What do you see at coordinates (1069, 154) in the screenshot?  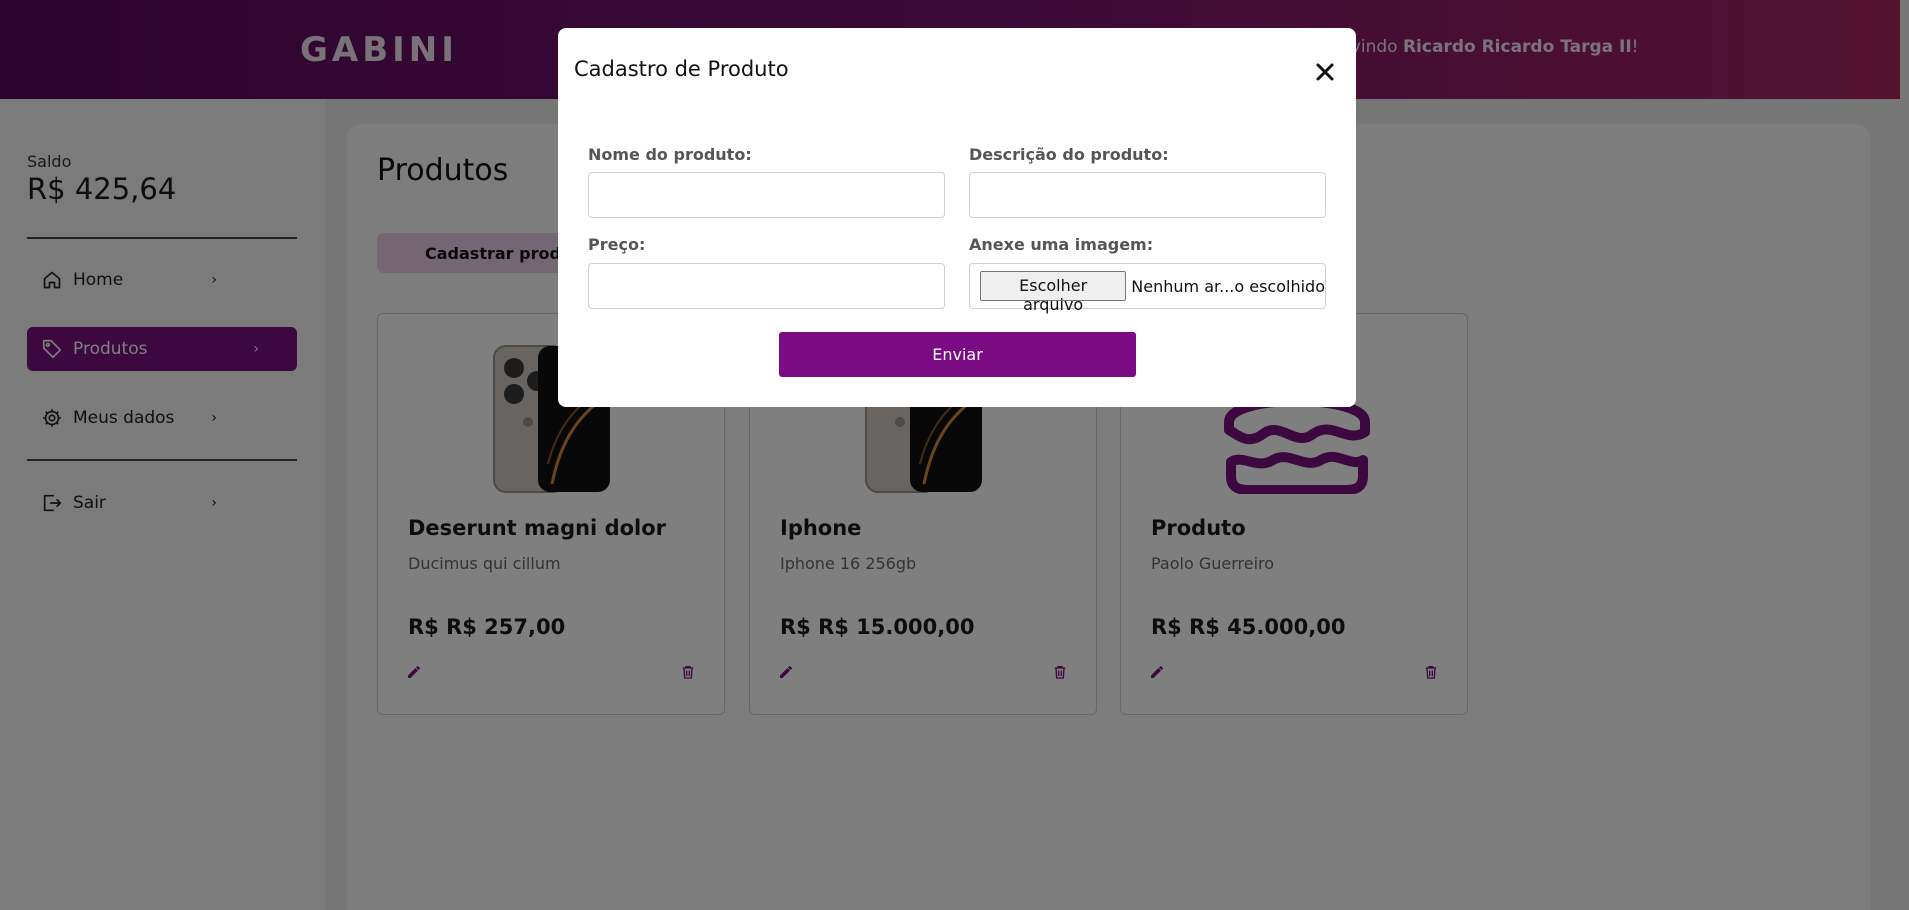 I see `product-description-label: Descrição do produto:` at bounding box center [1069, 154].